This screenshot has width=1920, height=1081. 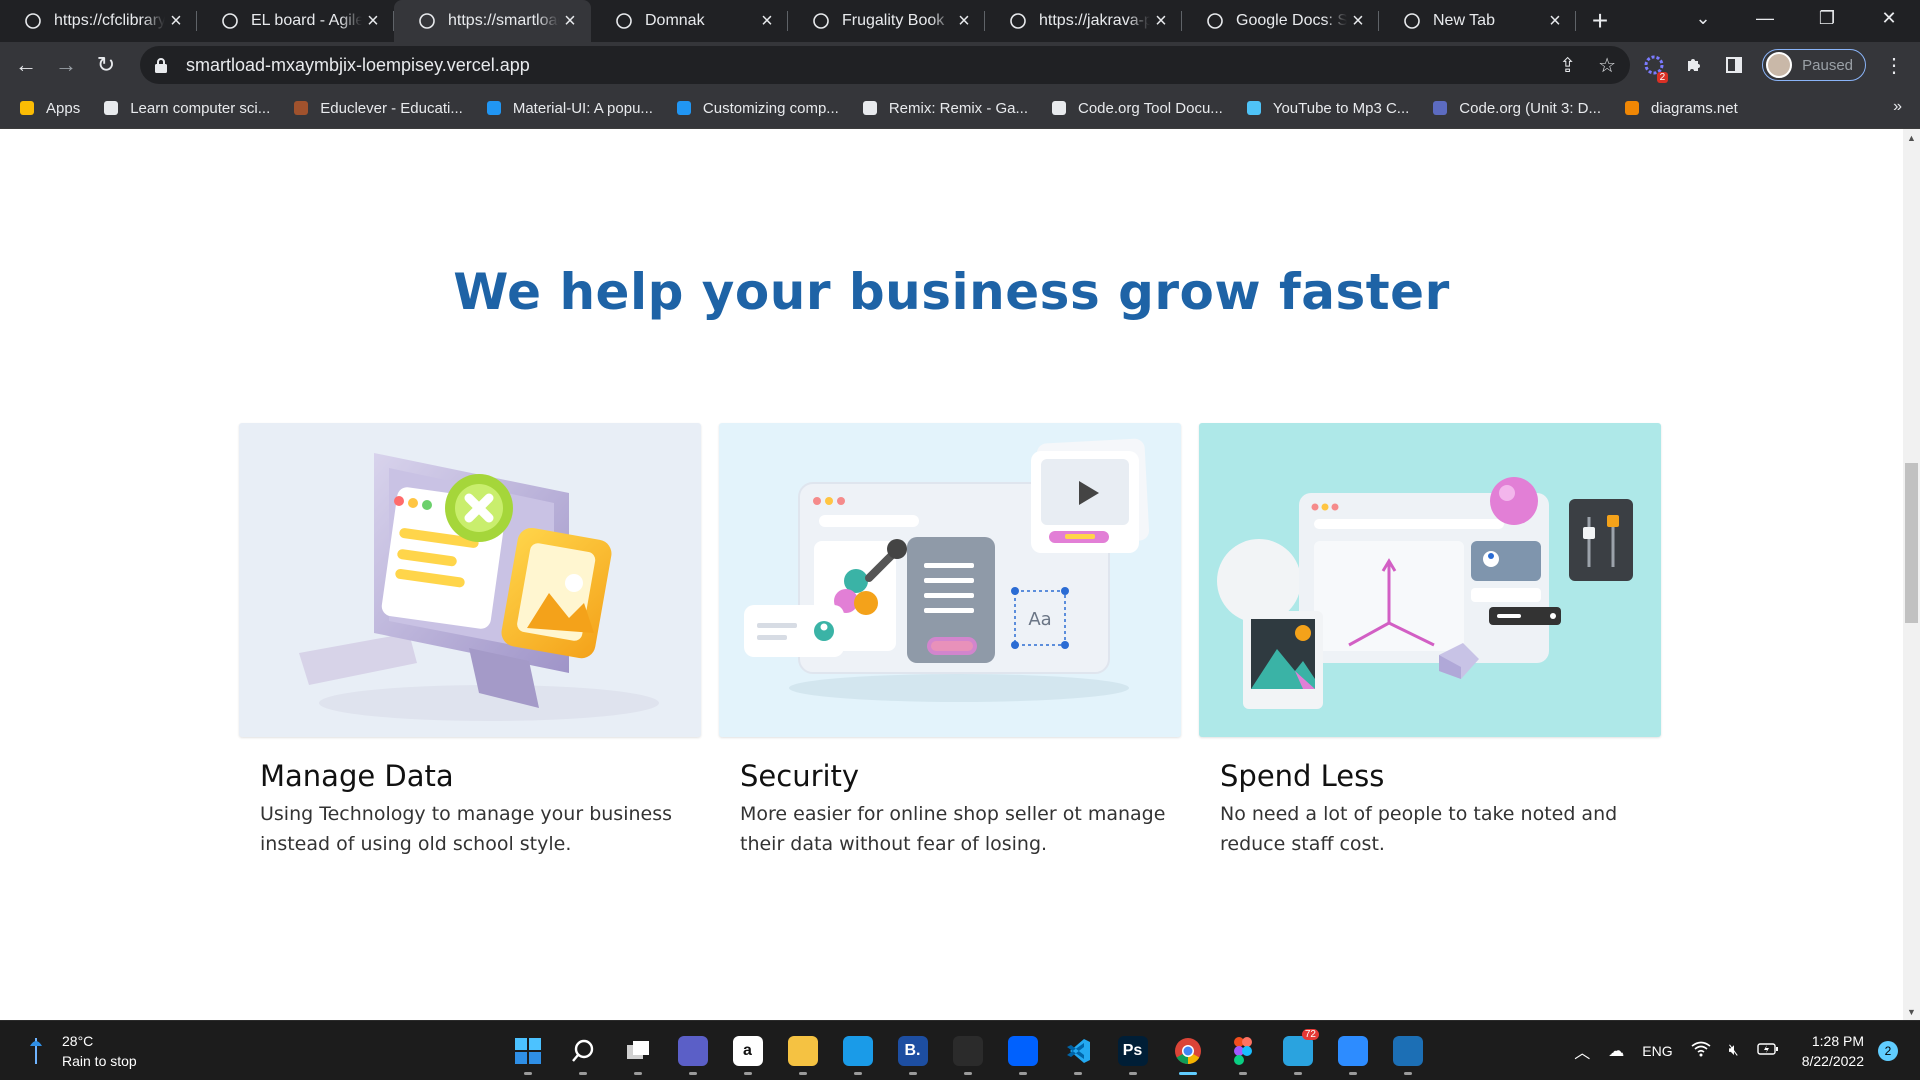 What do you see at coordinates (1657, 1051) in the screenshot?
I see `language-indicator: ENG` at bounding box center [1657, 1051].